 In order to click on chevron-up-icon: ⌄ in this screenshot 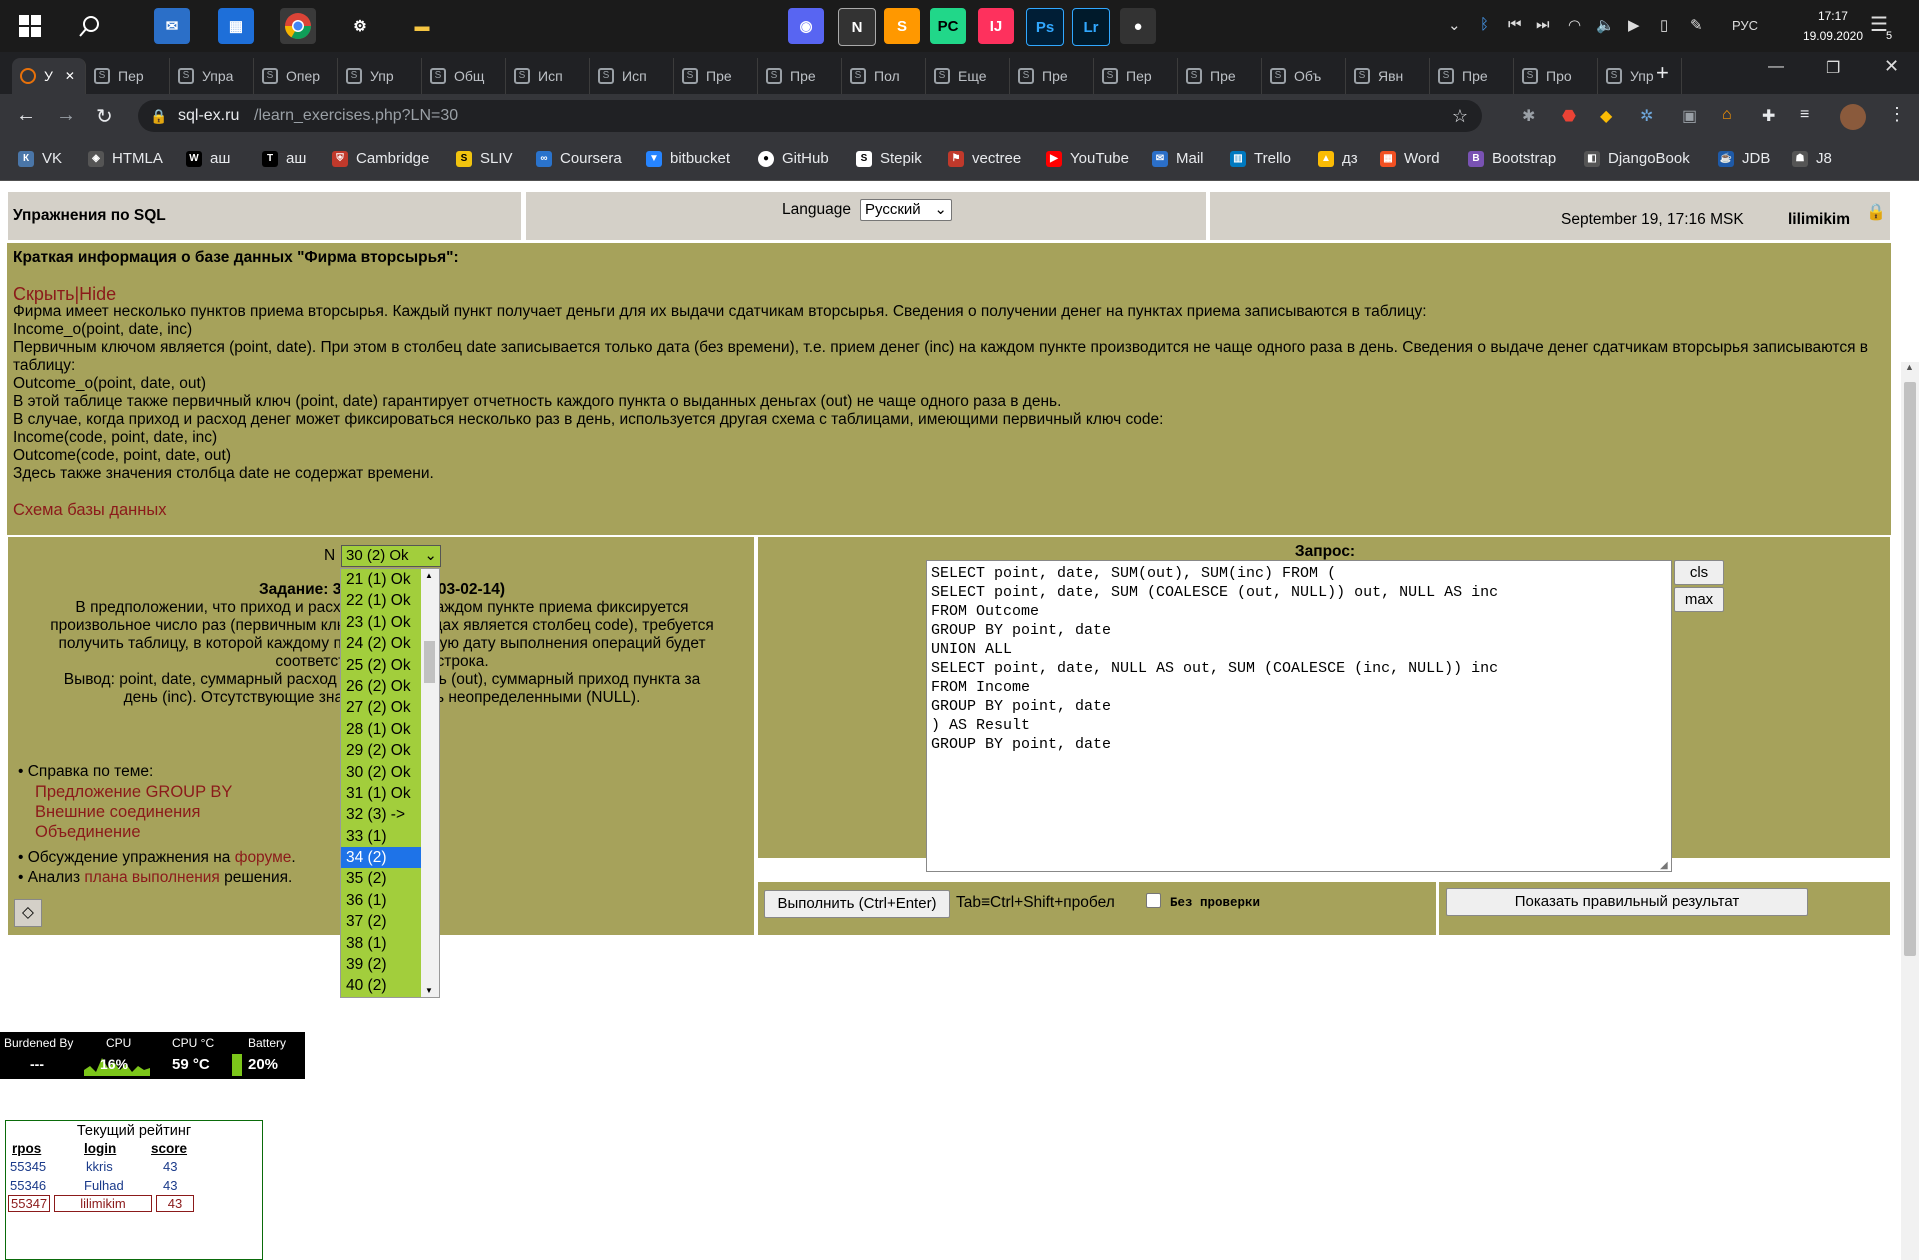, I will do `click(1454, 25)`.